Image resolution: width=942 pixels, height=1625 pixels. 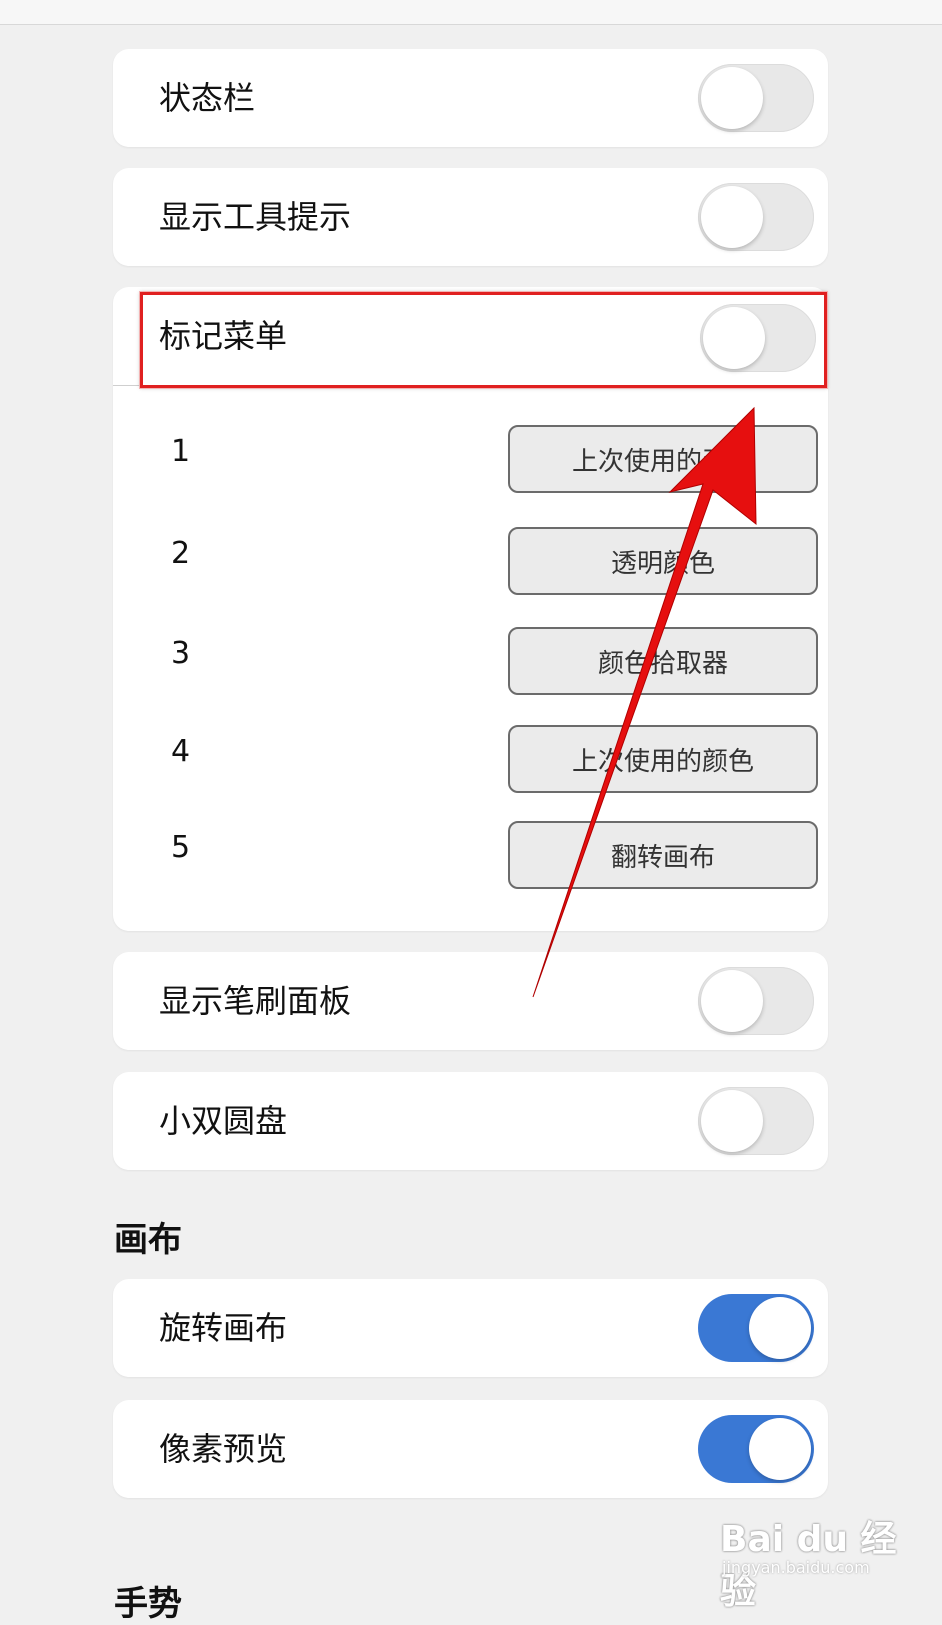 I want to click on annotation-arrow, so click(x=644, y=702).